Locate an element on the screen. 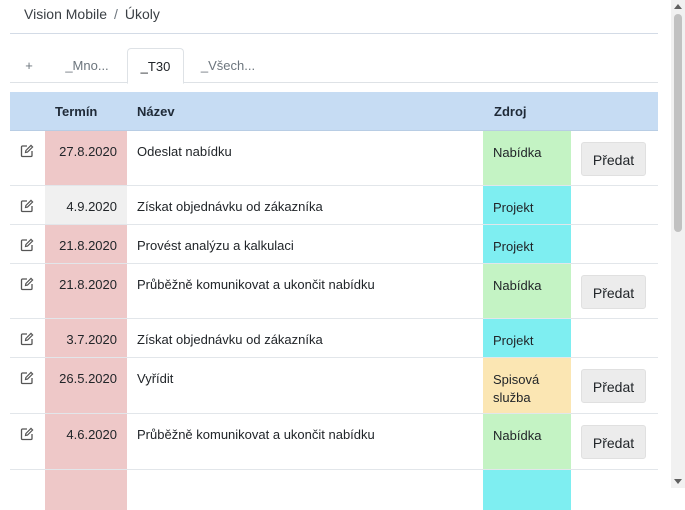 This screenshot has width=685, height=510. column-header-nazev: Název is located at coordinates (156, 111).